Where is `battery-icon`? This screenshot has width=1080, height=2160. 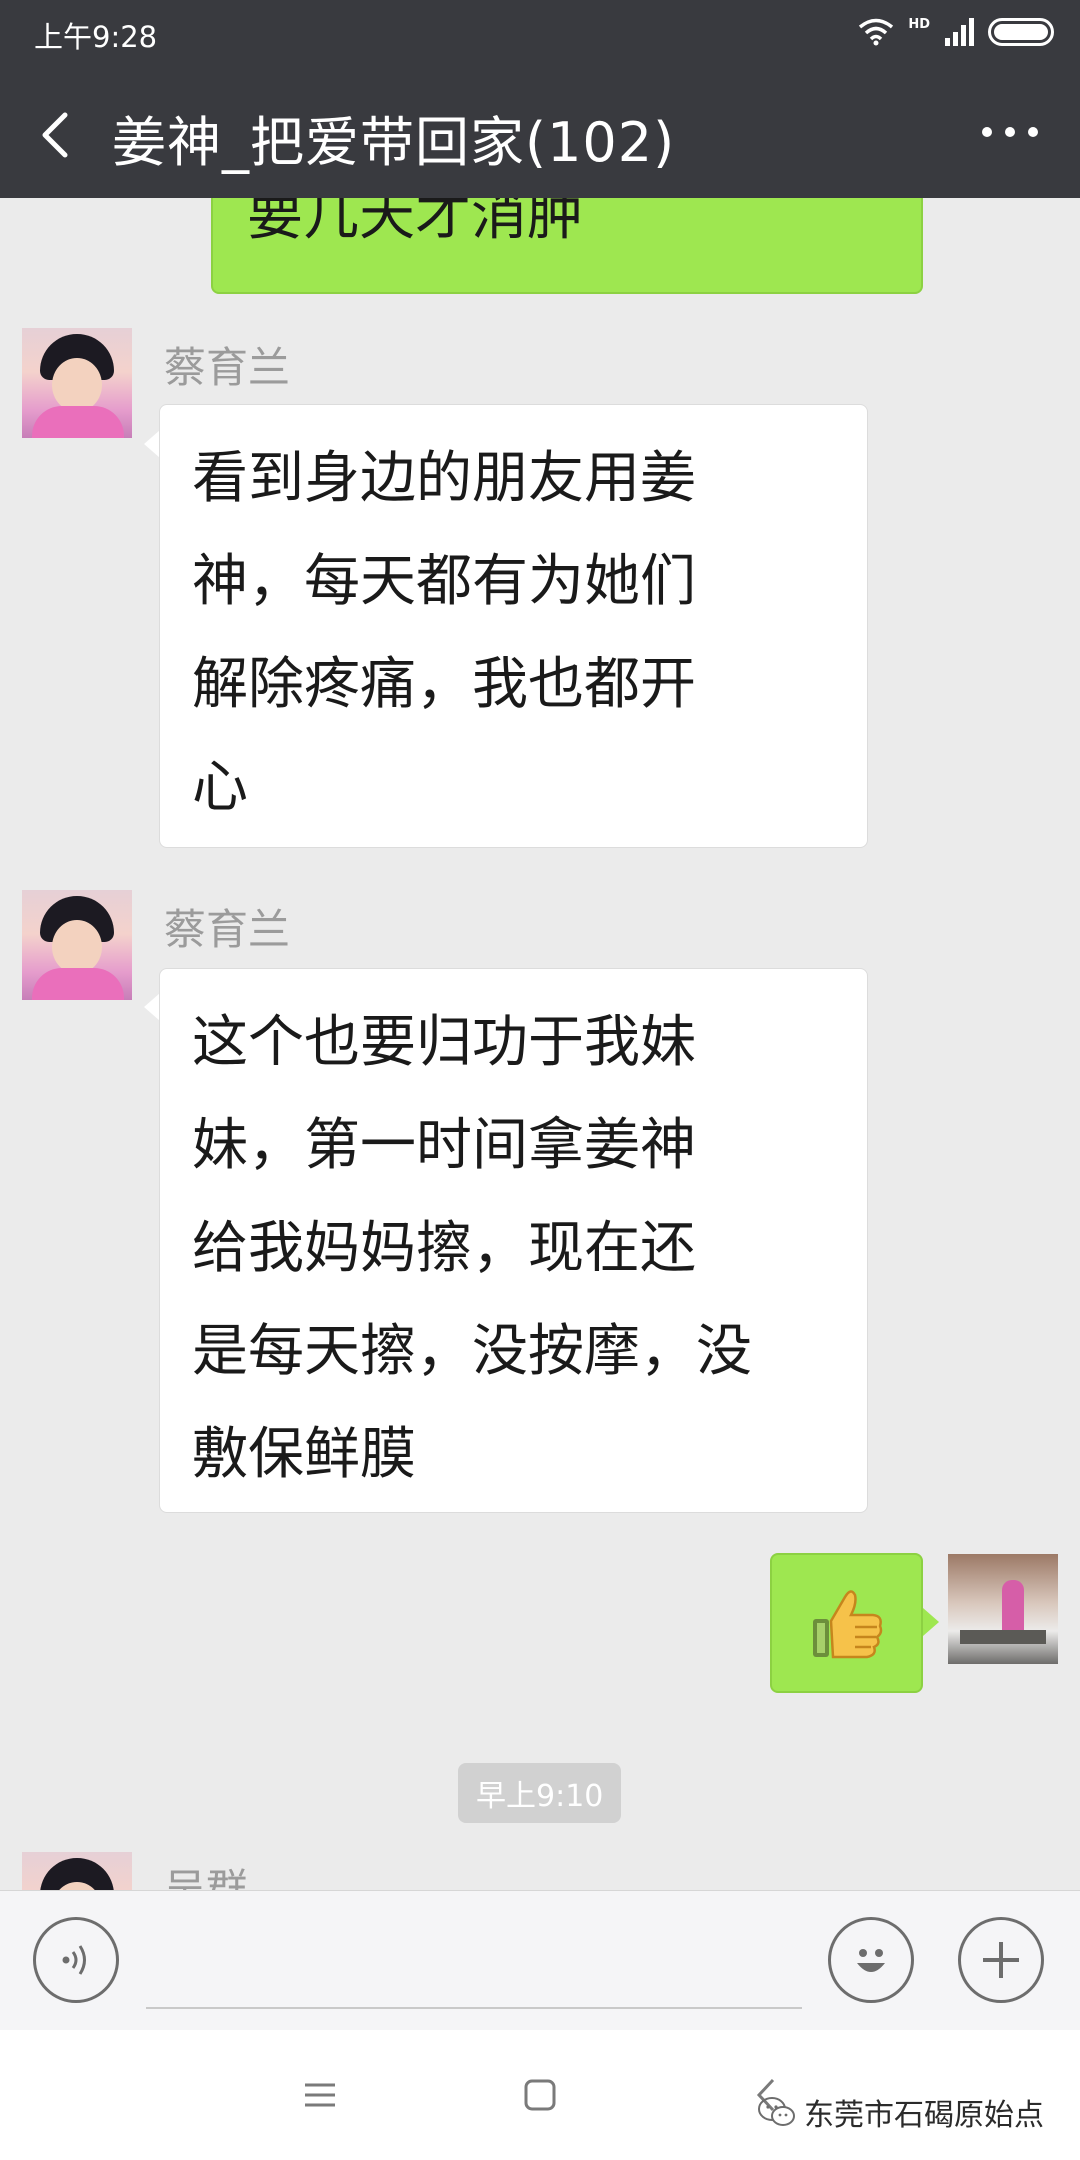
battery-icon is located at coordinates (1021, 32).